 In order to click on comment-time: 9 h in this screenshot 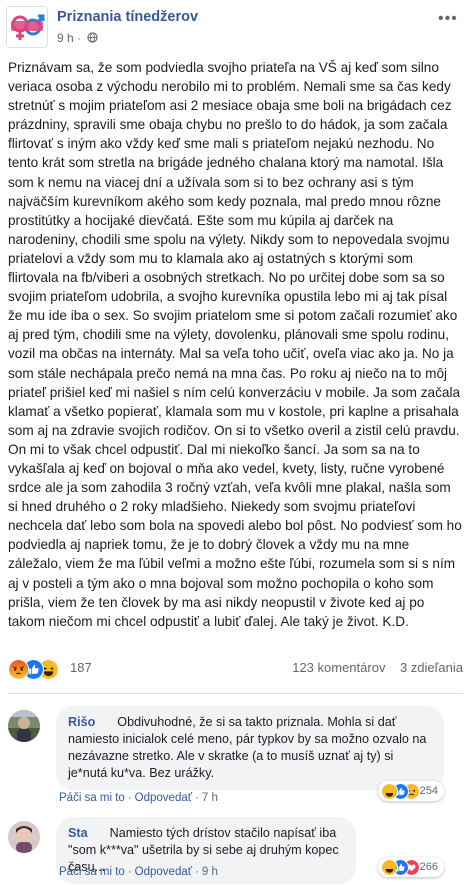, I will do `click(210, 872)`.